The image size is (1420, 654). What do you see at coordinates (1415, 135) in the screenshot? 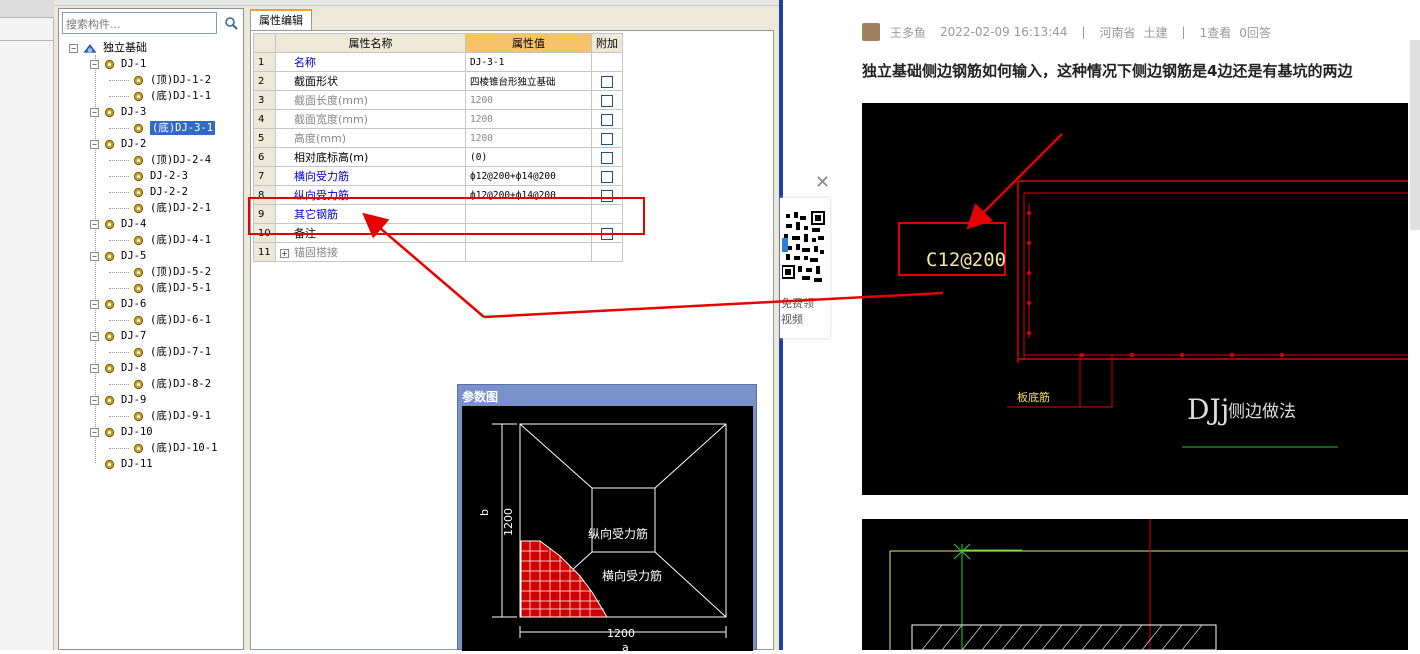
I see `page-scrollbar` at bounding box center [1415, 135].